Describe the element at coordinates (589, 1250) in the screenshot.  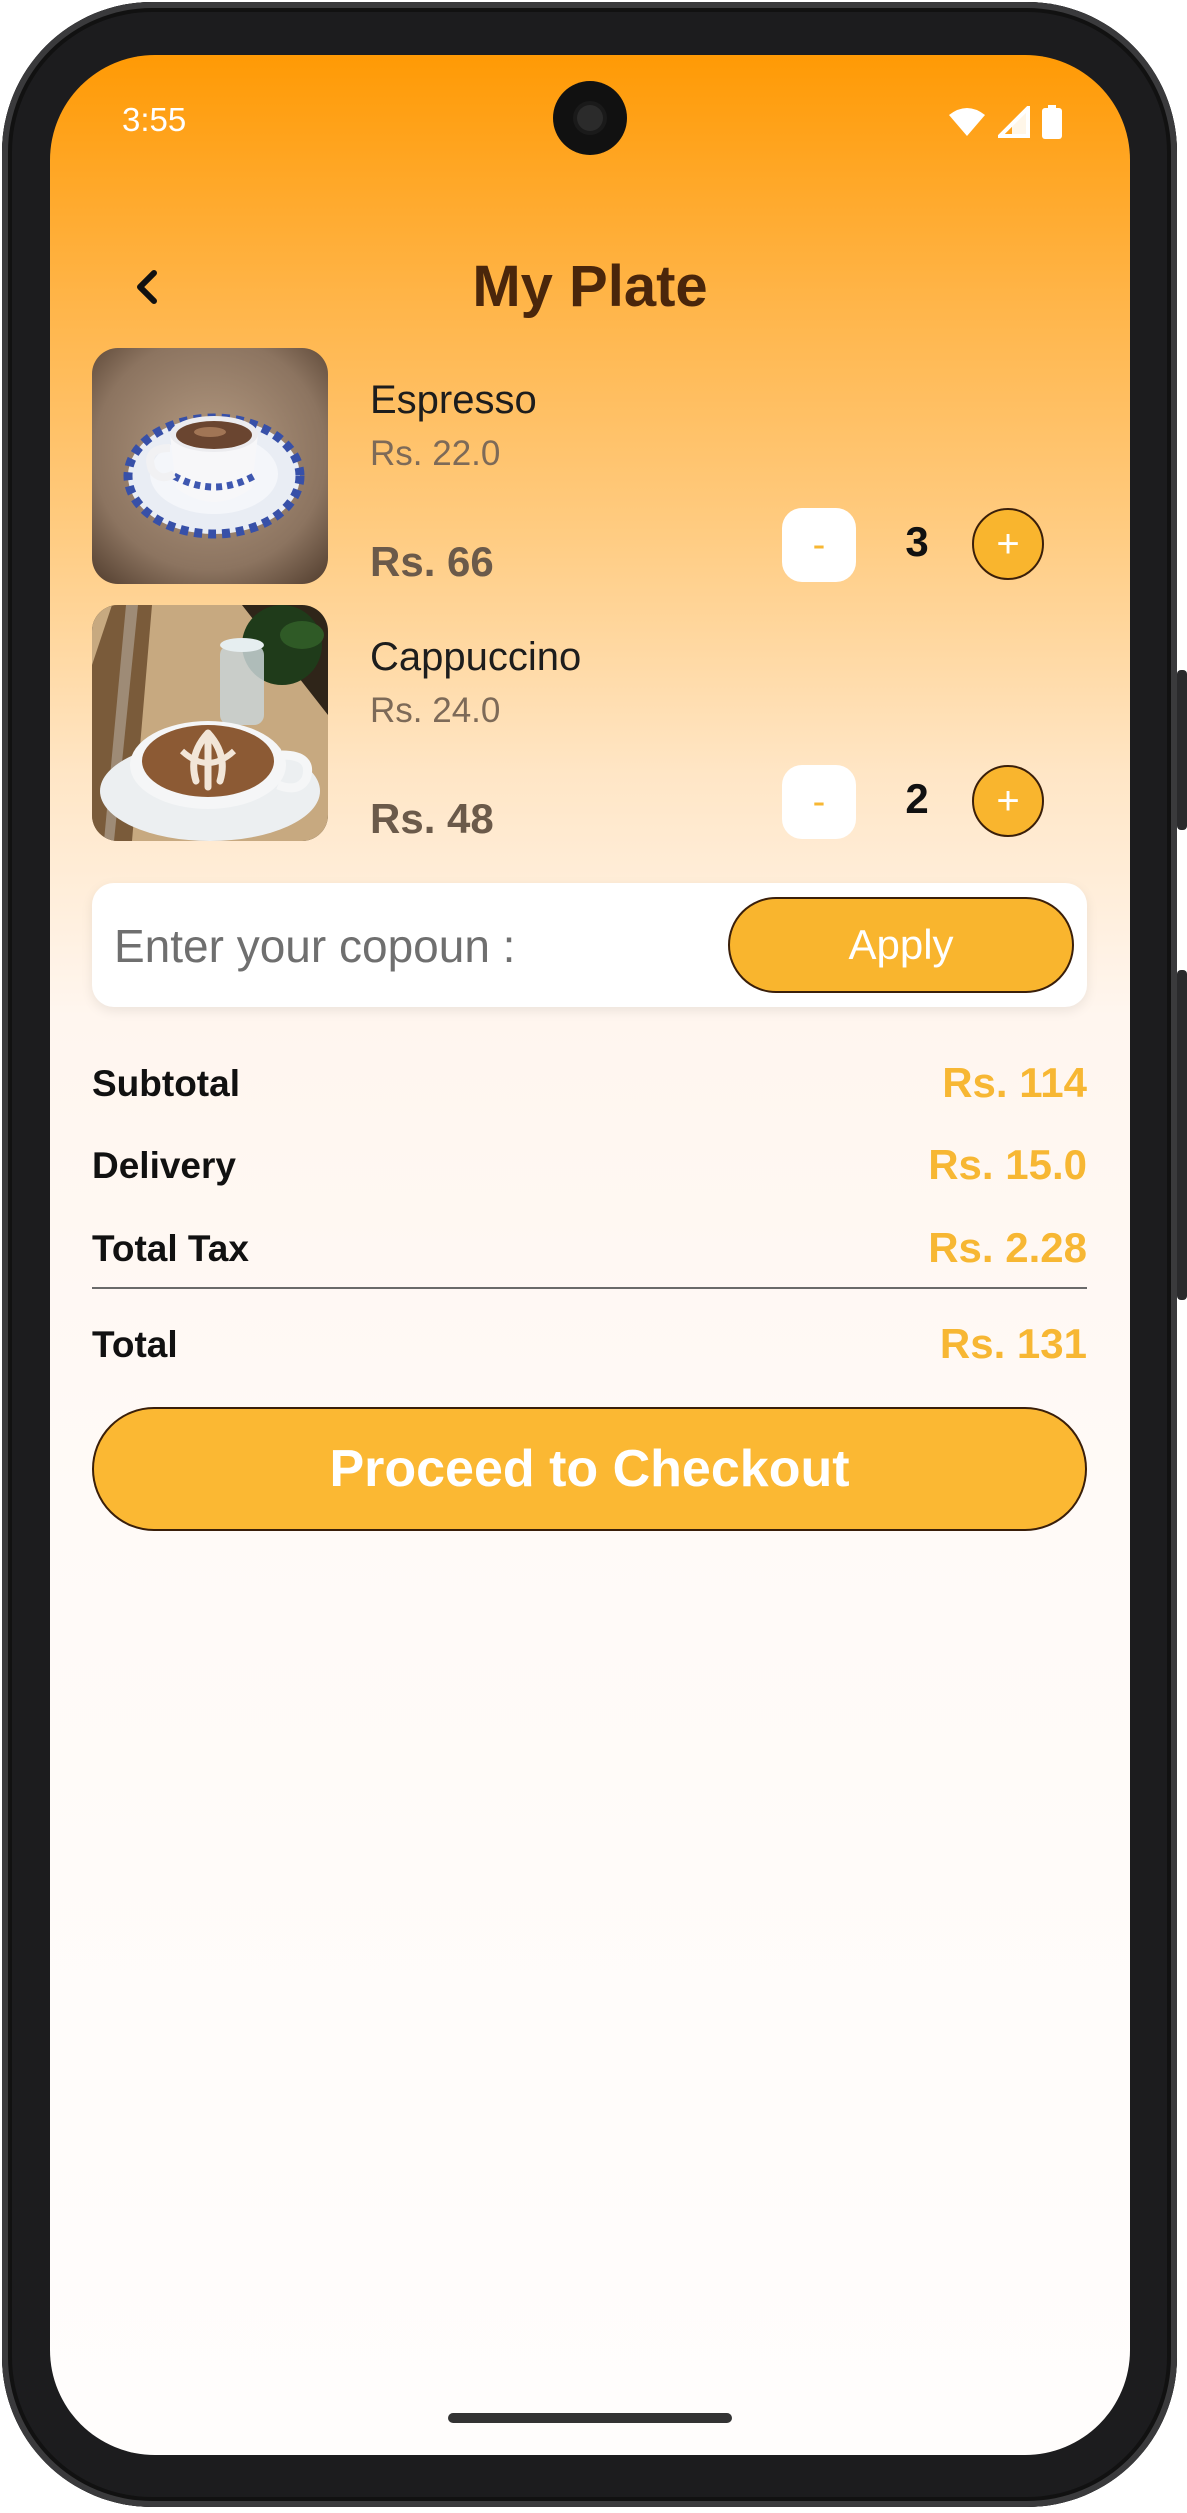
I see `tax-row: Total Tax Rs. 2.28` at that location.